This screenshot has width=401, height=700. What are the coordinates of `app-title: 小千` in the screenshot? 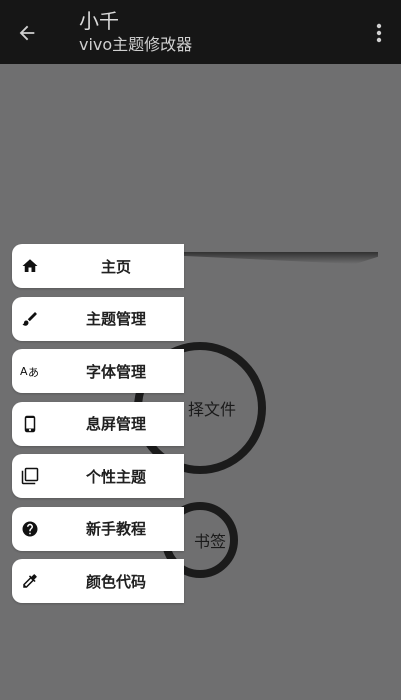 It's located at (99, 21).